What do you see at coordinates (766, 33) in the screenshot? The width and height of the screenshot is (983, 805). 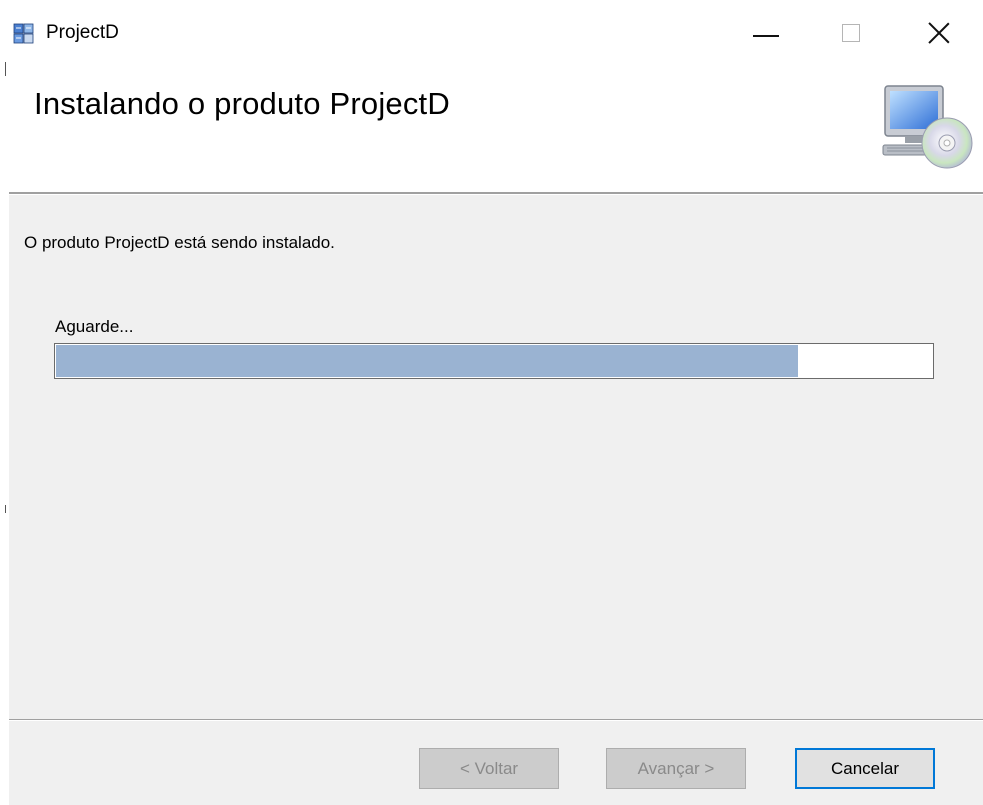 I see `minimize-button` at bounding box center [766, 33].